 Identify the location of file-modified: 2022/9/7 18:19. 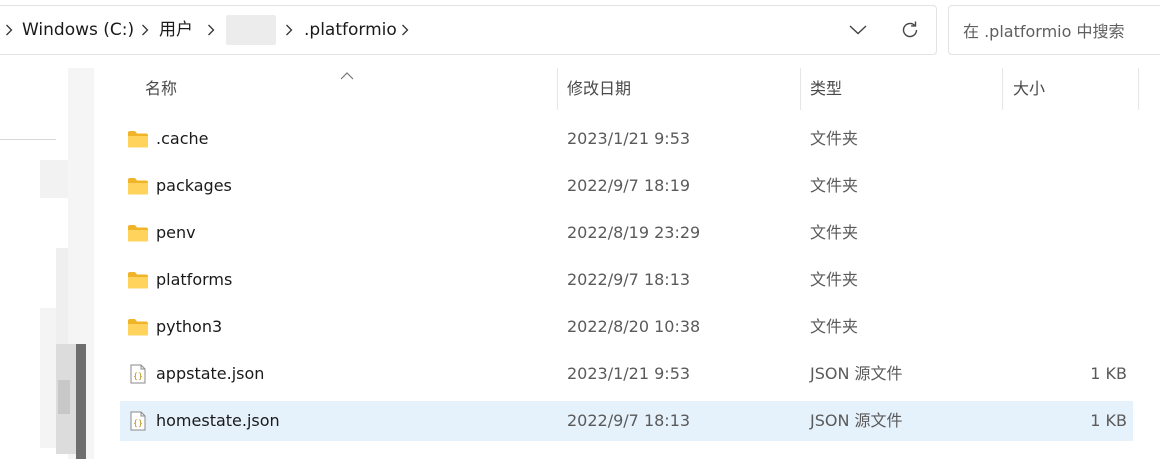
(629, 185).